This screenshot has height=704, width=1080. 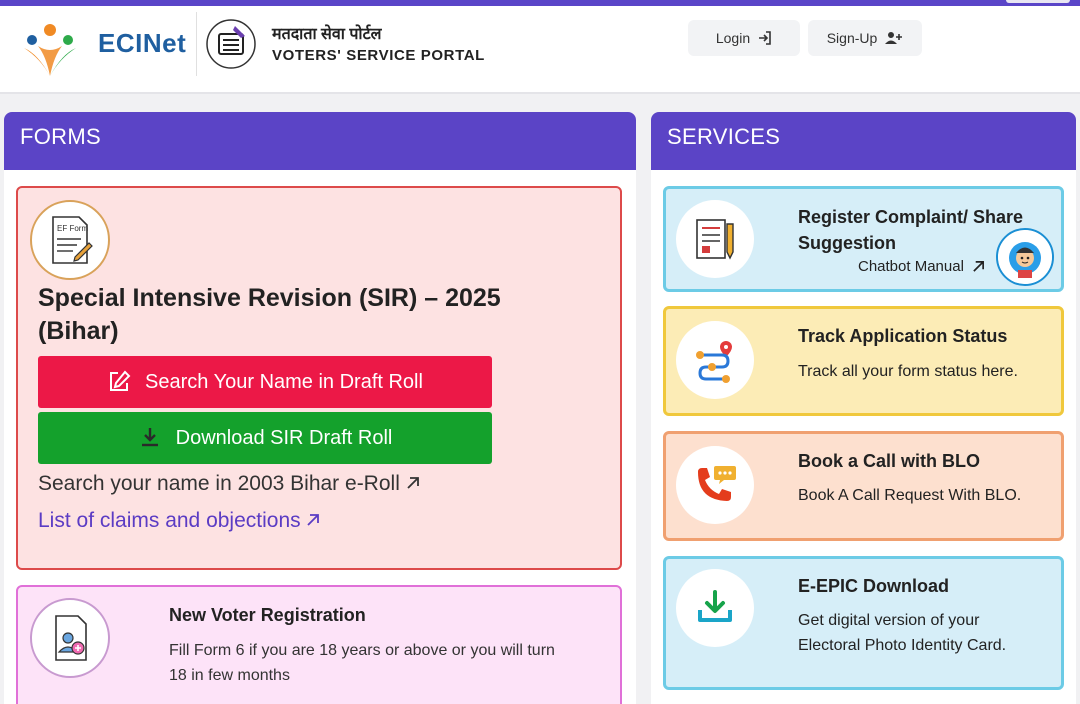 I want to click on chatbot-manual-link: Chatbot Manual, so click(x=921, y=266).